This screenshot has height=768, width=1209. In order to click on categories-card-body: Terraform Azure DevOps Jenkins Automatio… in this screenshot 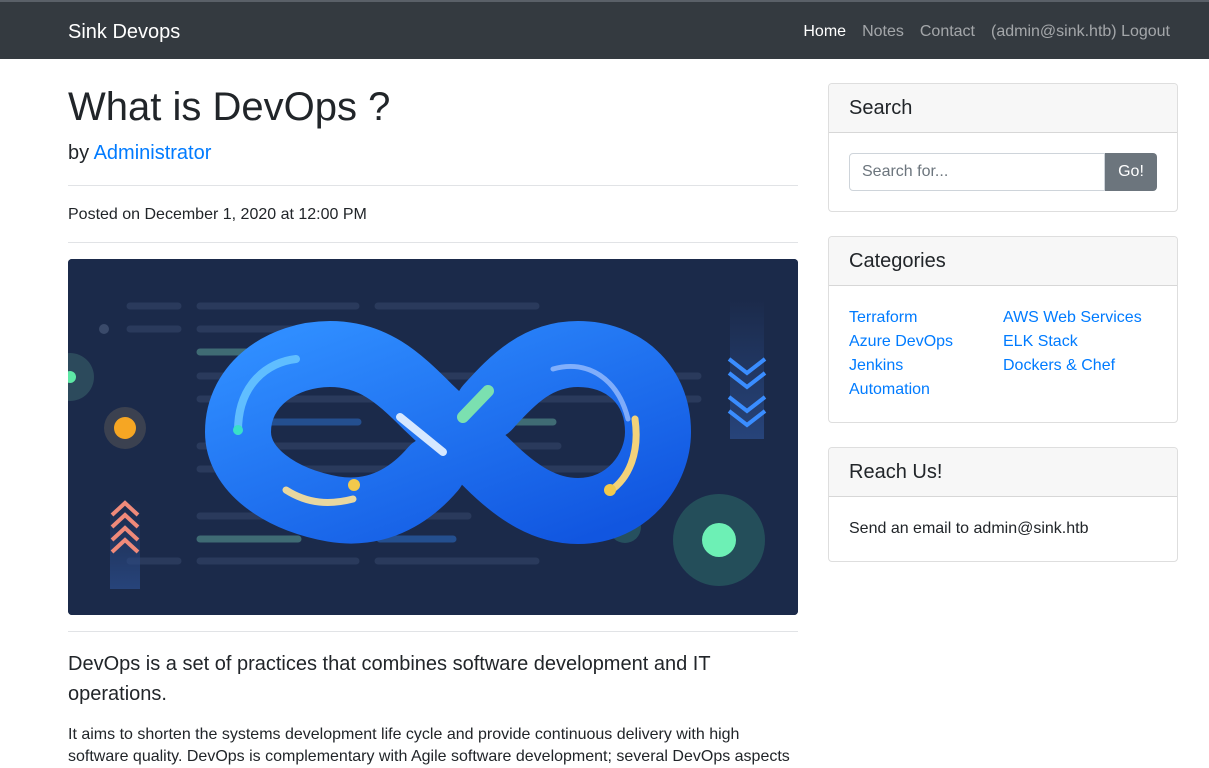, I will do `click(1003, 354)`.